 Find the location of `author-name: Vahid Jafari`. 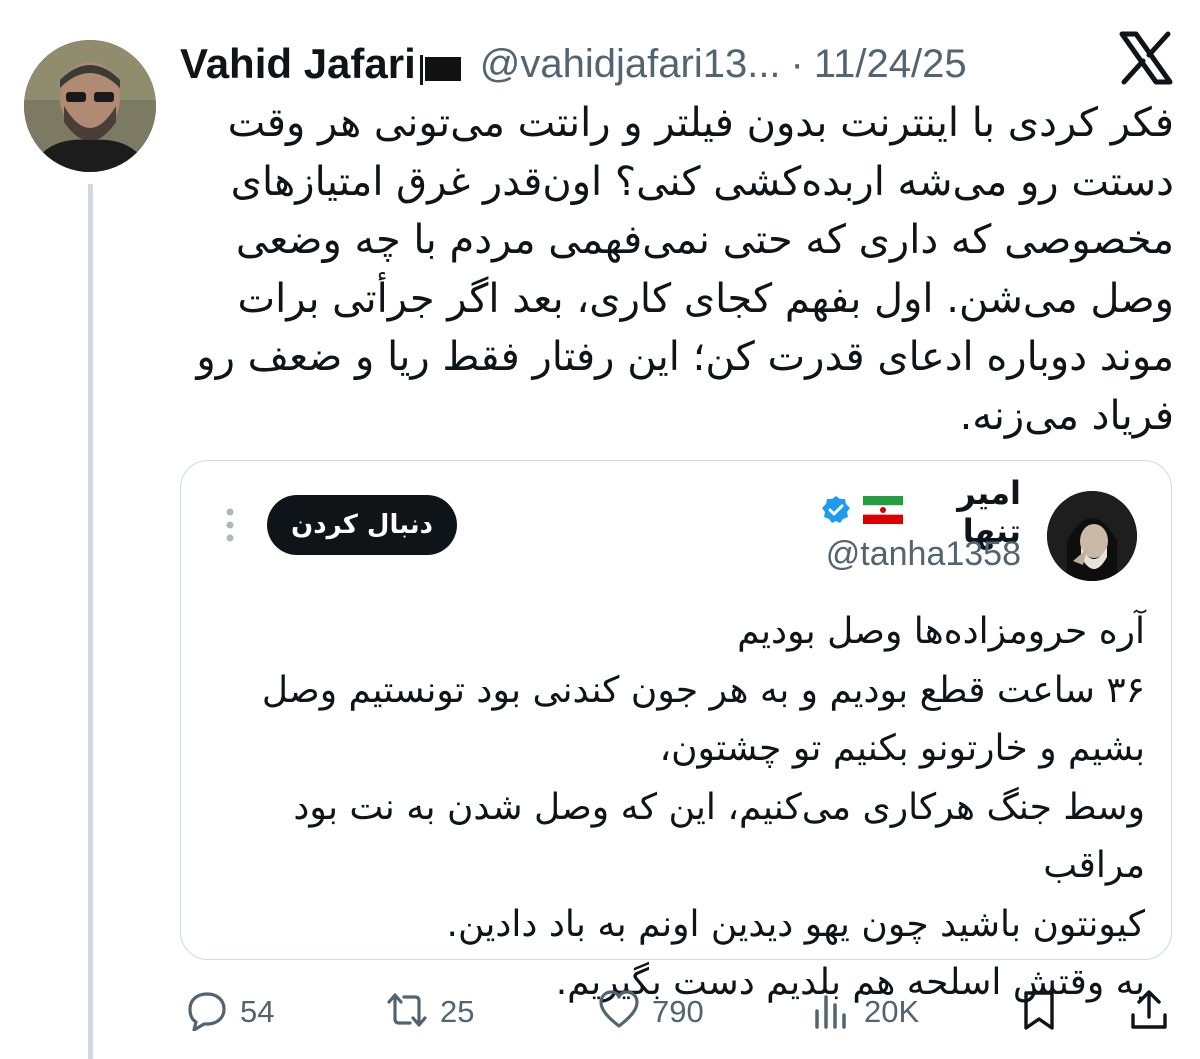

author-name: Vahid Jafari is located at coordinates (298, 64).